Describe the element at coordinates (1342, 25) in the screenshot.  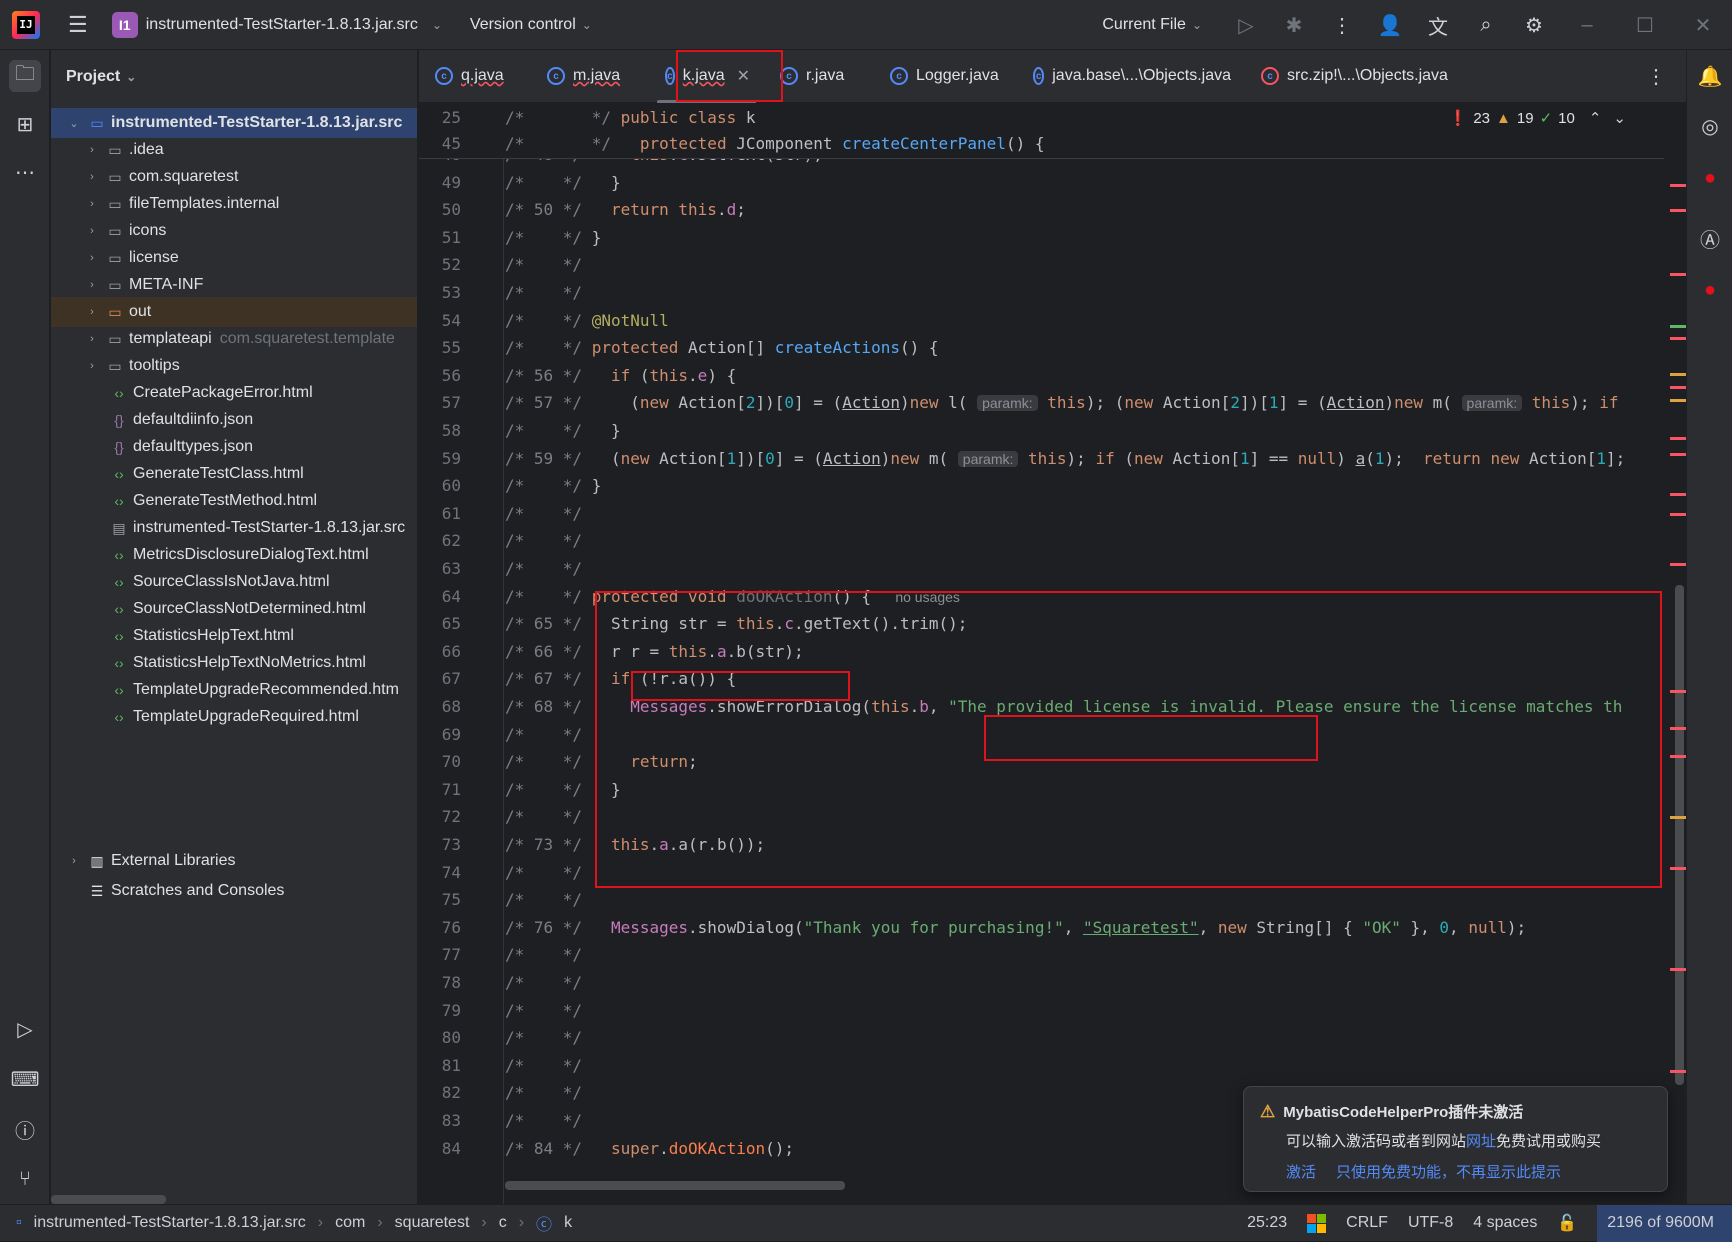
I see `more-icon: ⋮` at that location.